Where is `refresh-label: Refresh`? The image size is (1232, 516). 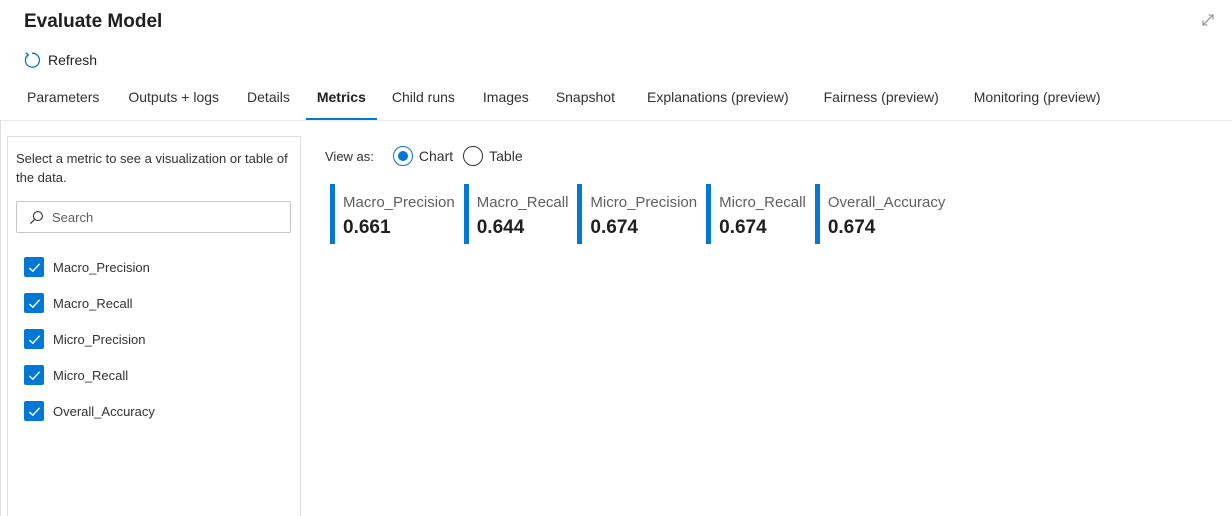
refresh-label: Refresh is located at coordinates (73, 60).